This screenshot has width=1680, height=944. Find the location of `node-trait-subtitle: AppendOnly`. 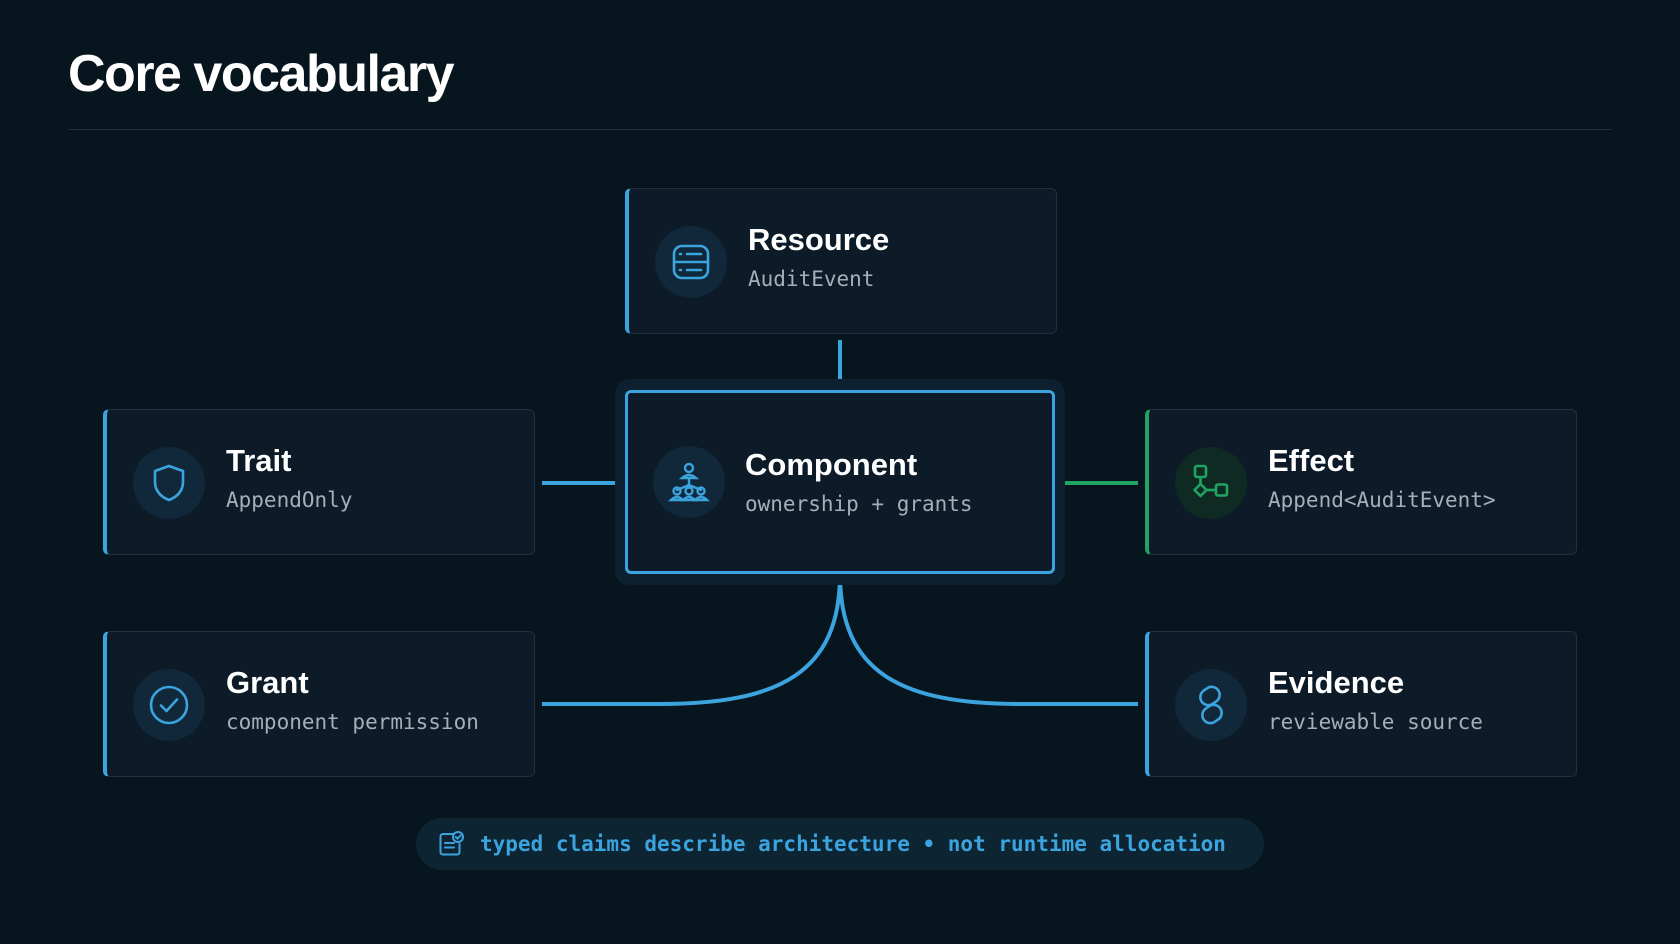

node-trait-subtitle: AppendOnly is located at coordinates (289, 500).